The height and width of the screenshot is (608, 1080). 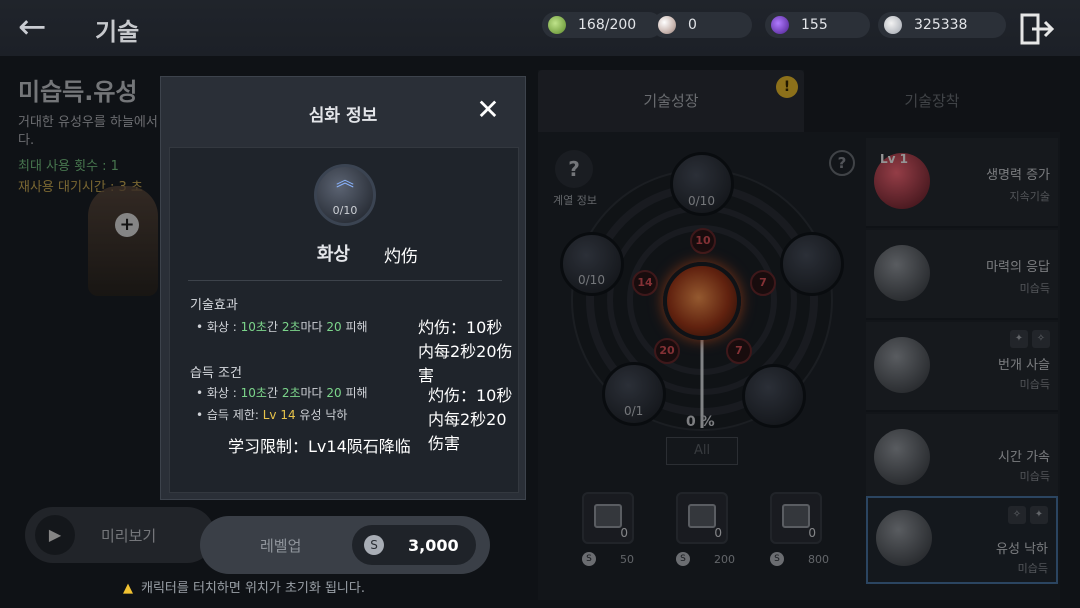 What do you see at coordinates (334, 327) in the screenshot?
I see `effect-damage: 20` at bounding box center [334, 327].